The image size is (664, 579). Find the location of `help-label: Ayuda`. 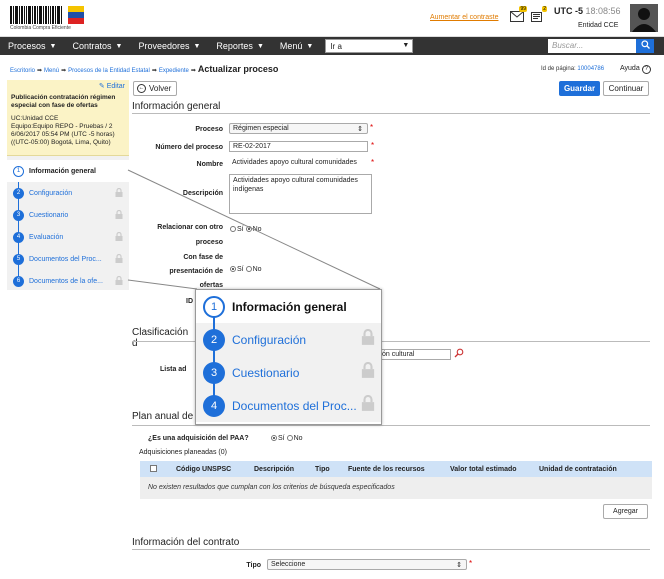

help-label: Ayuda is located at coordinates (630, 68).